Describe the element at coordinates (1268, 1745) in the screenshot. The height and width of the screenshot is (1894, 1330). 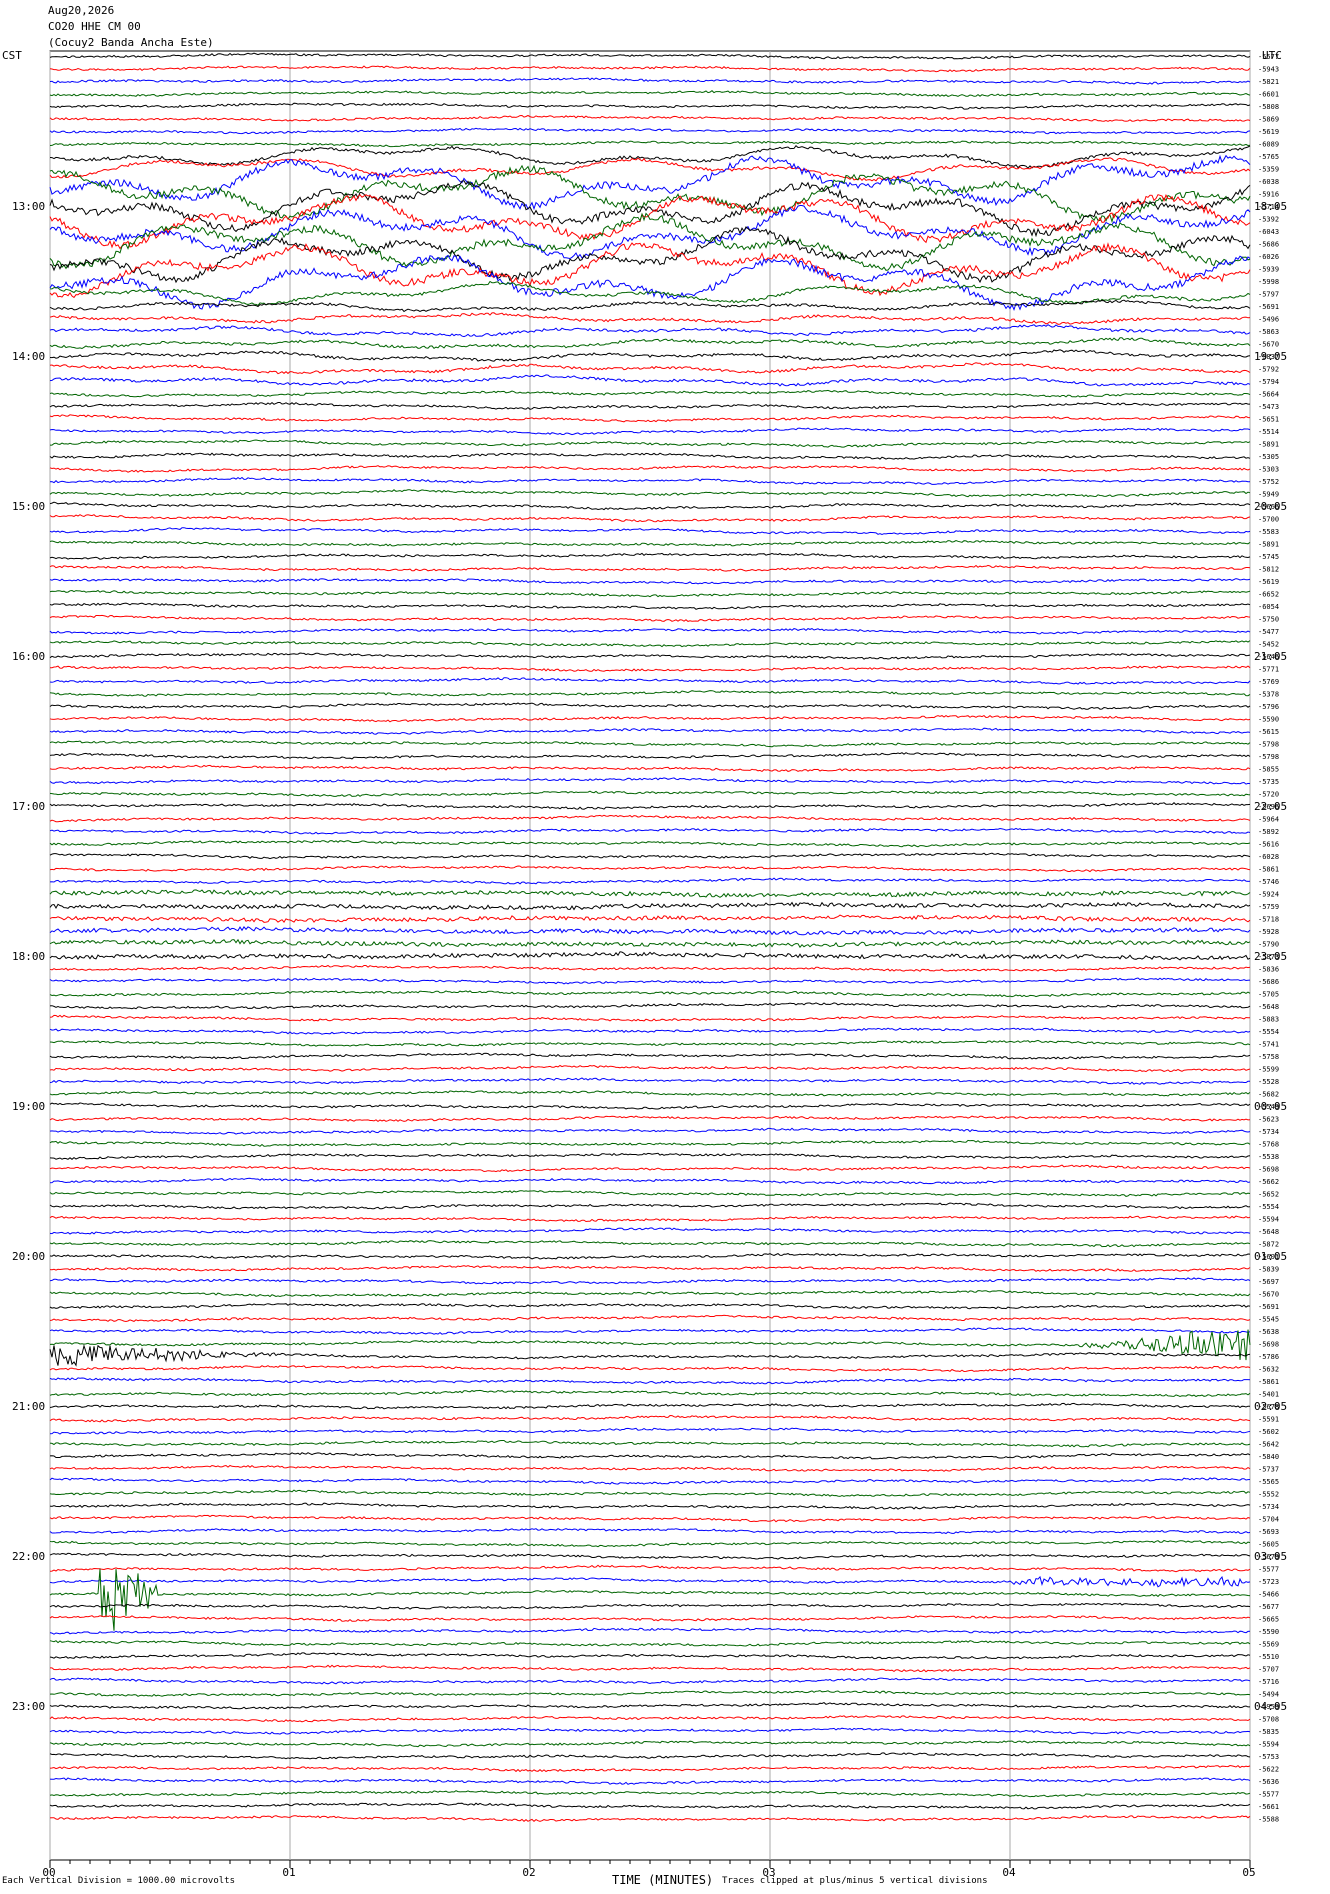
I see `trace-offset-label: -5594` at that location.